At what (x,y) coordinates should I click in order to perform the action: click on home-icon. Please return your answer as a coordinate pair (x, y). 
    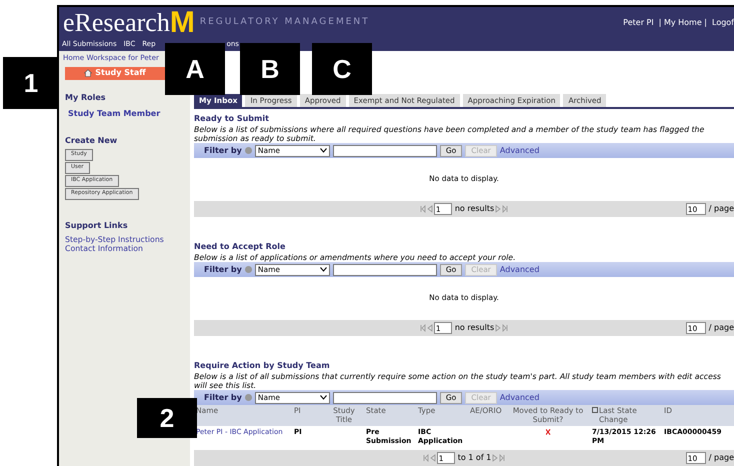
    Looking at the image, I should click on (88, 73).